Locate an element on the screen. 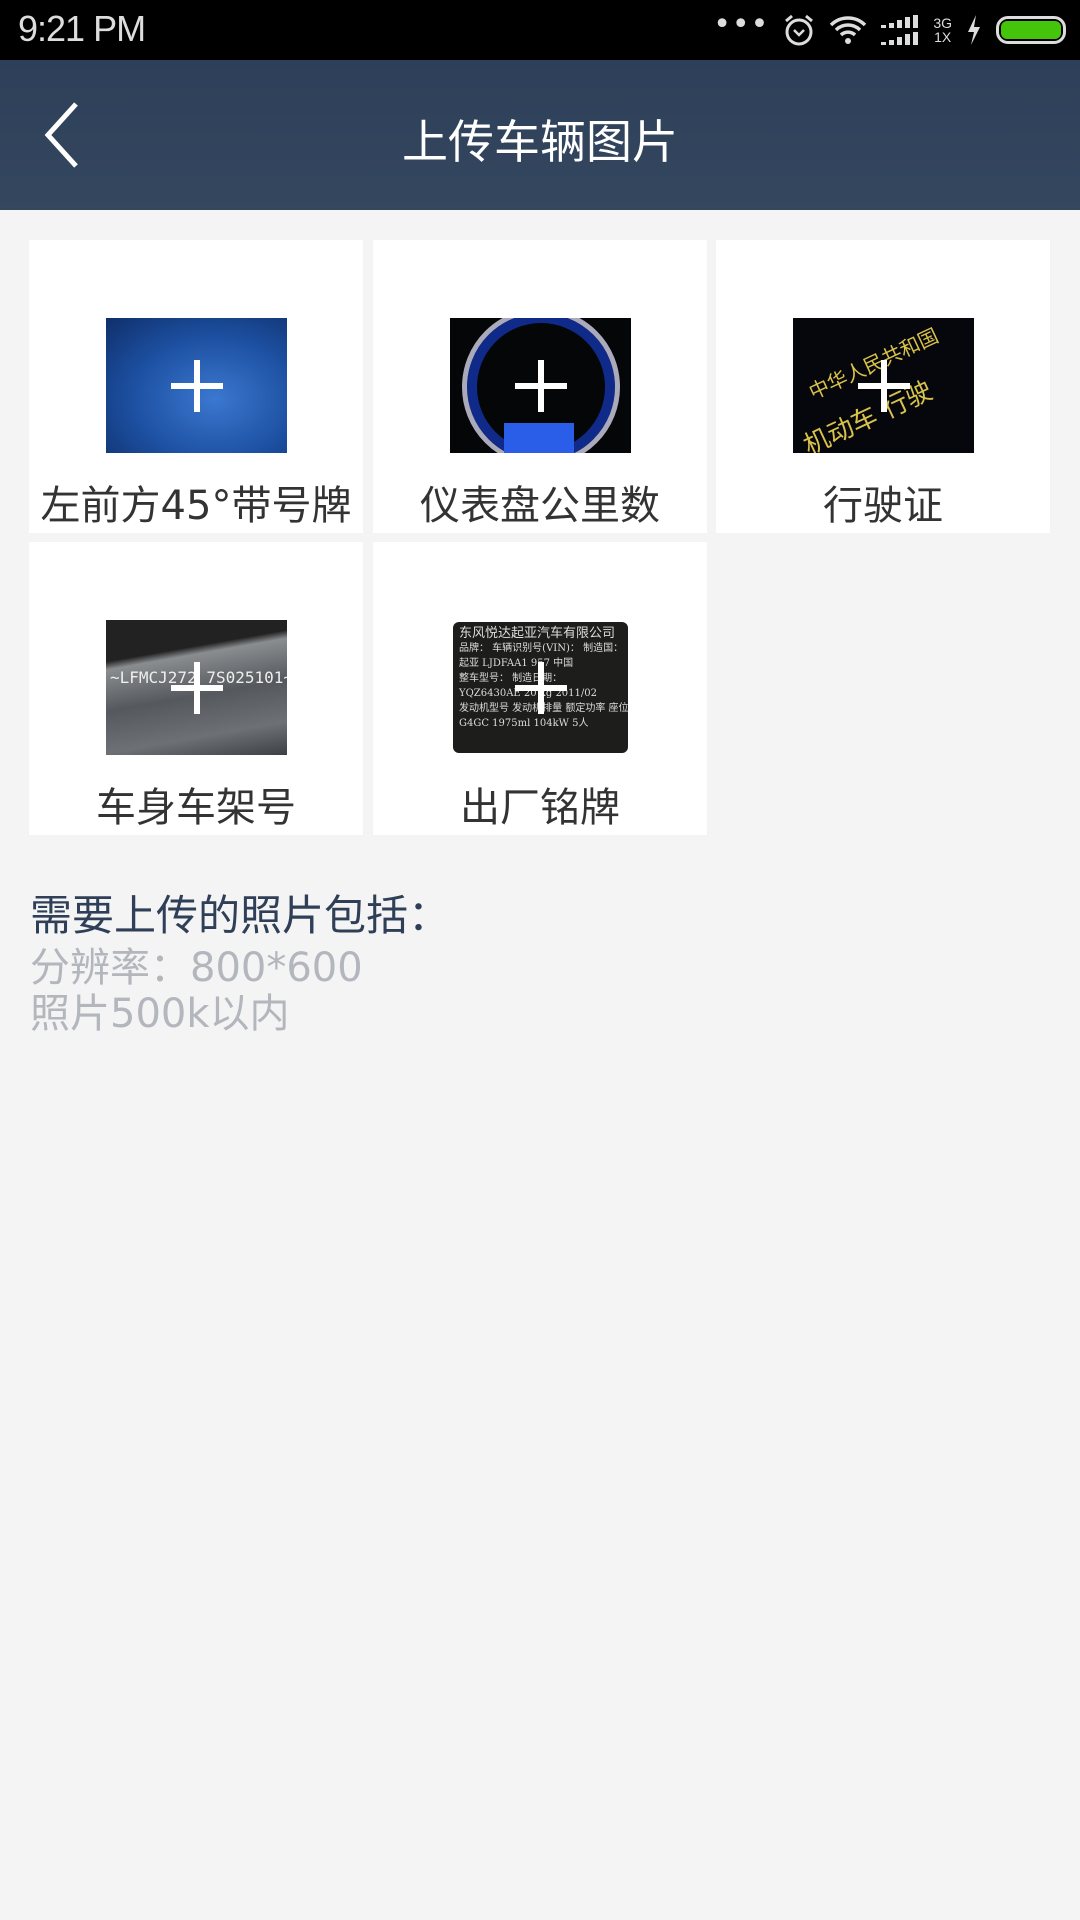 Image resolution: width=1080 pixels, height=1920 pixels. nameplate-line: G4GC 1975ml 104kW 5人 is located at coordinates (524, 723).